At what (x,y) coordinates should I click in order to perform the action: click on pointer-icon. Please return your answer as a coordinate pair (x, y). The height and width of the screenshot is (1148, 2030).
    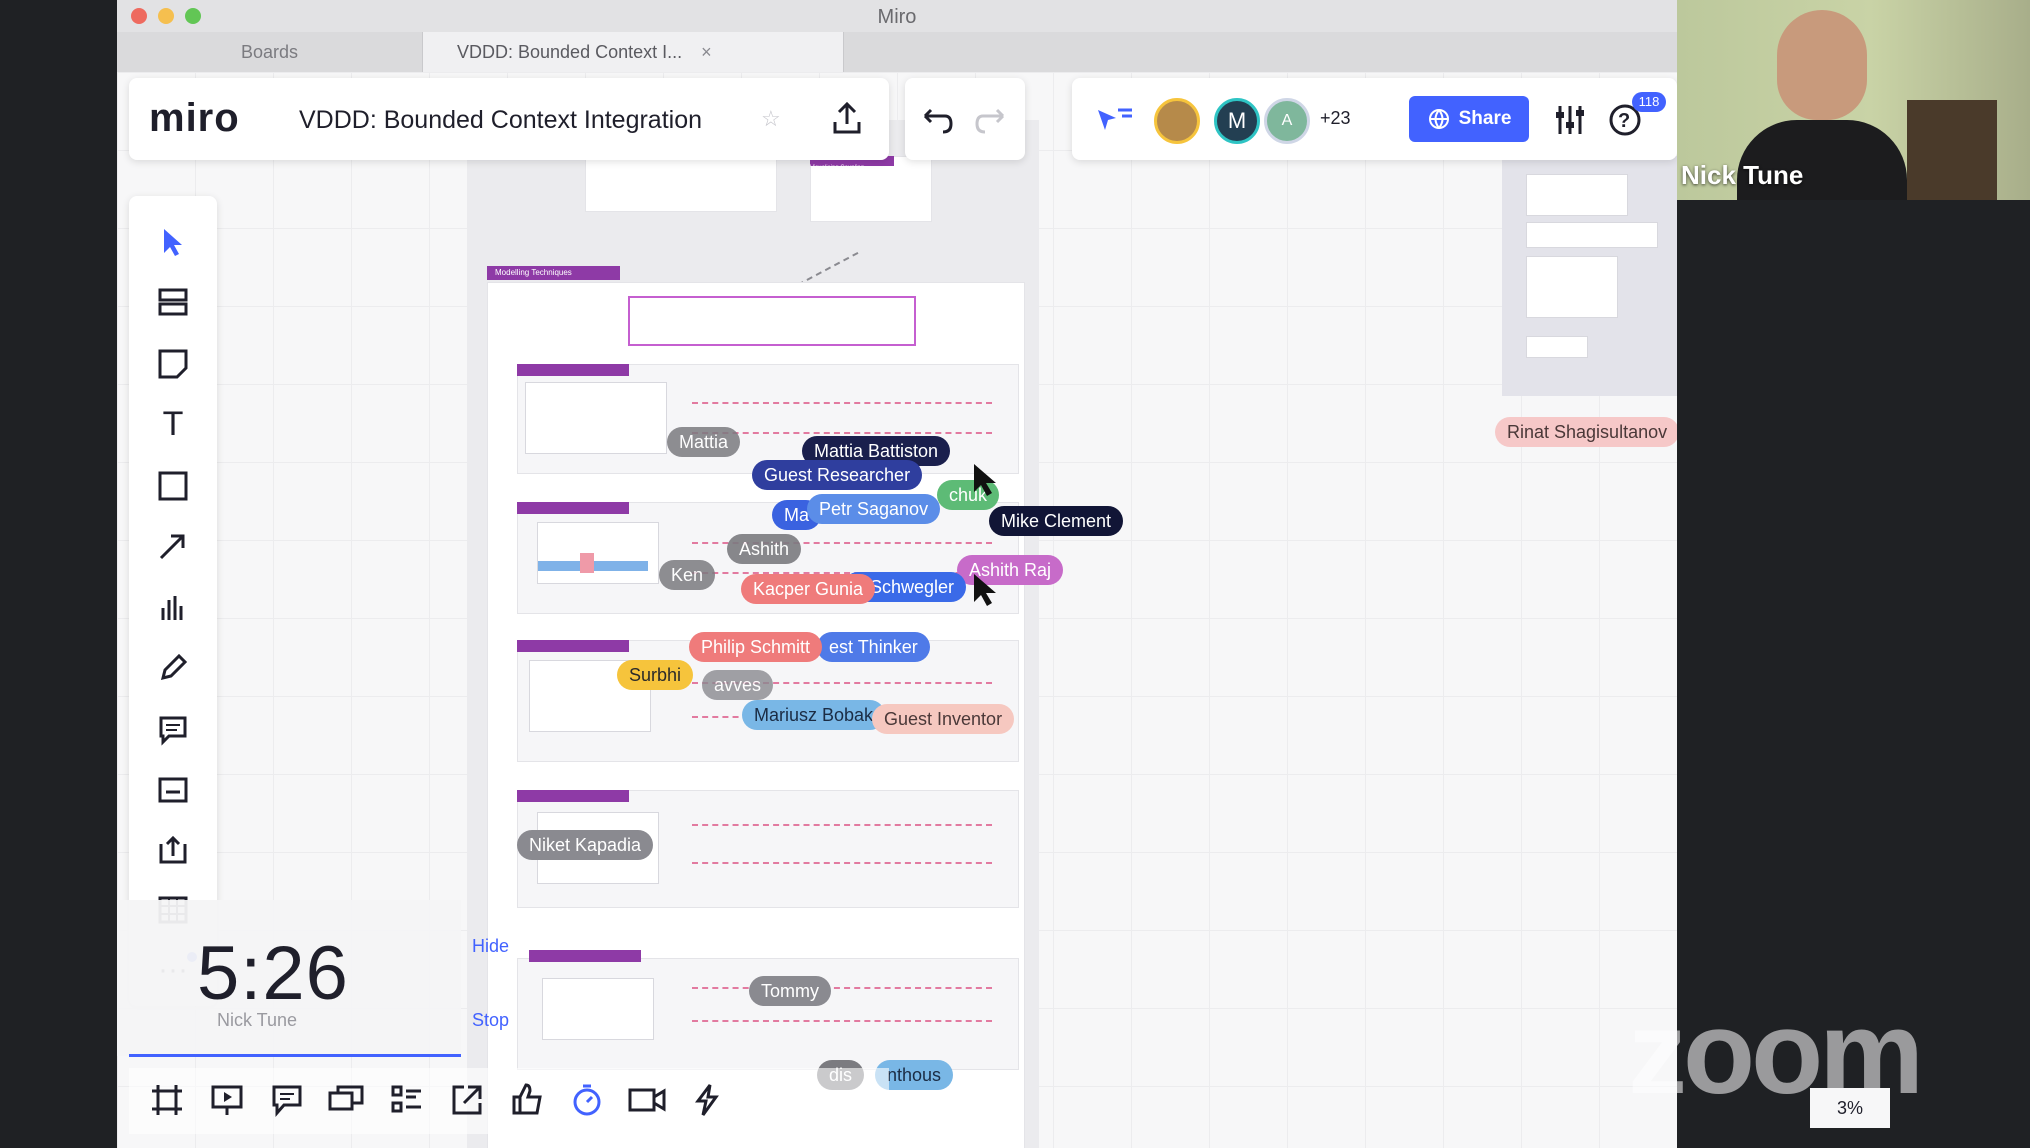
    Looking at the image, I should click on (173, 242).